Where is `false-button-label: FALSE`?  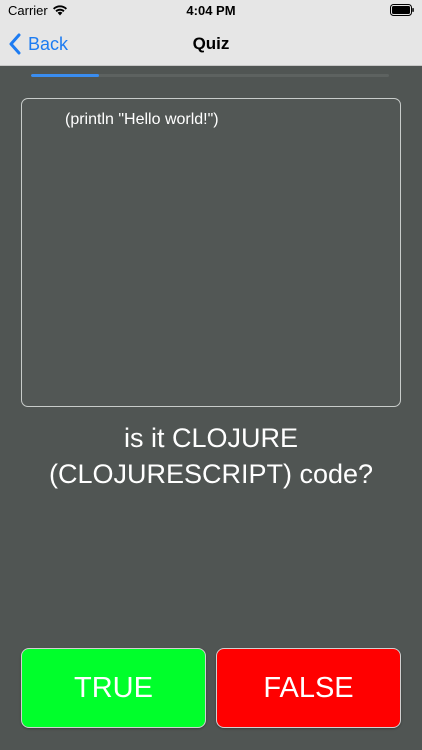
false-button-label: FALSE is located at coordinates (308, 687).